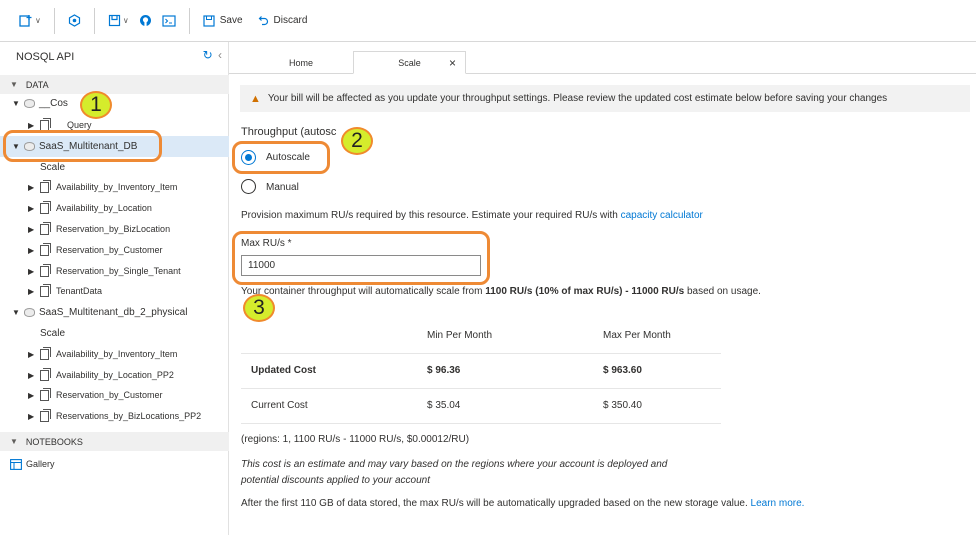  I want to click on throughput-label: Throughput (autosc, so click(289, 132).